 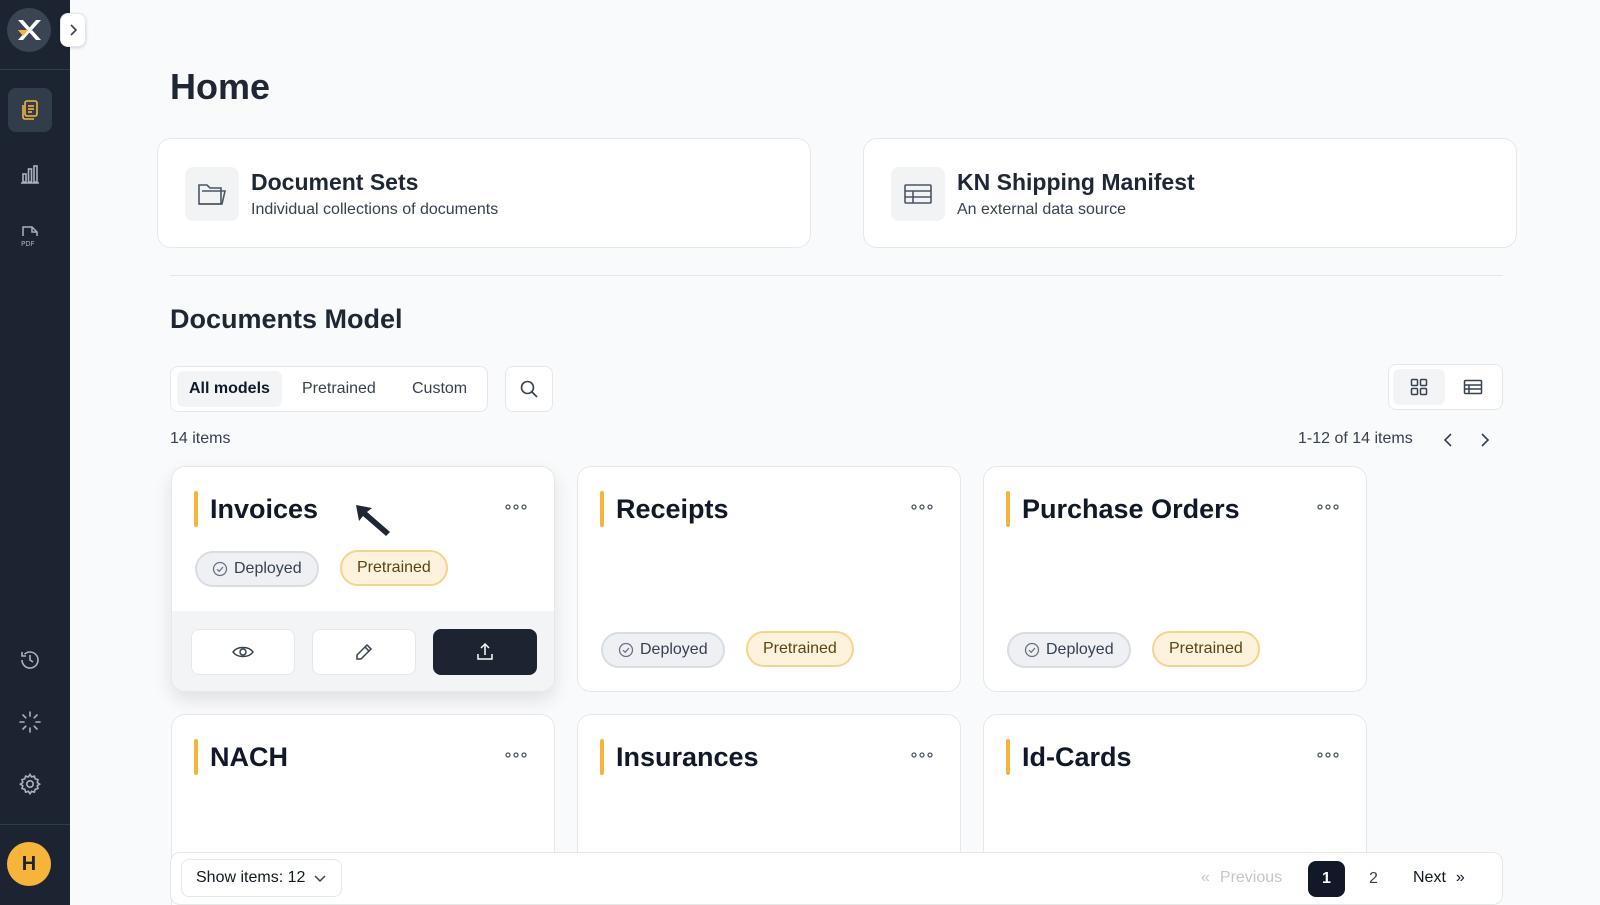 I want to click on model-name: Receipts, so click(x=672, y=509).